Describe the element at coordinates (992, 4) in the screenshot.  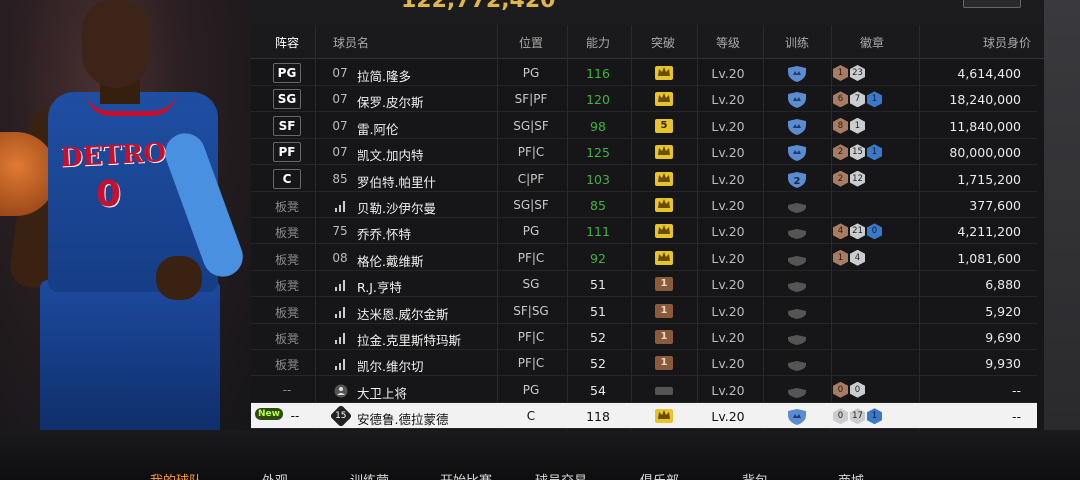
I see `top-button` at that location.